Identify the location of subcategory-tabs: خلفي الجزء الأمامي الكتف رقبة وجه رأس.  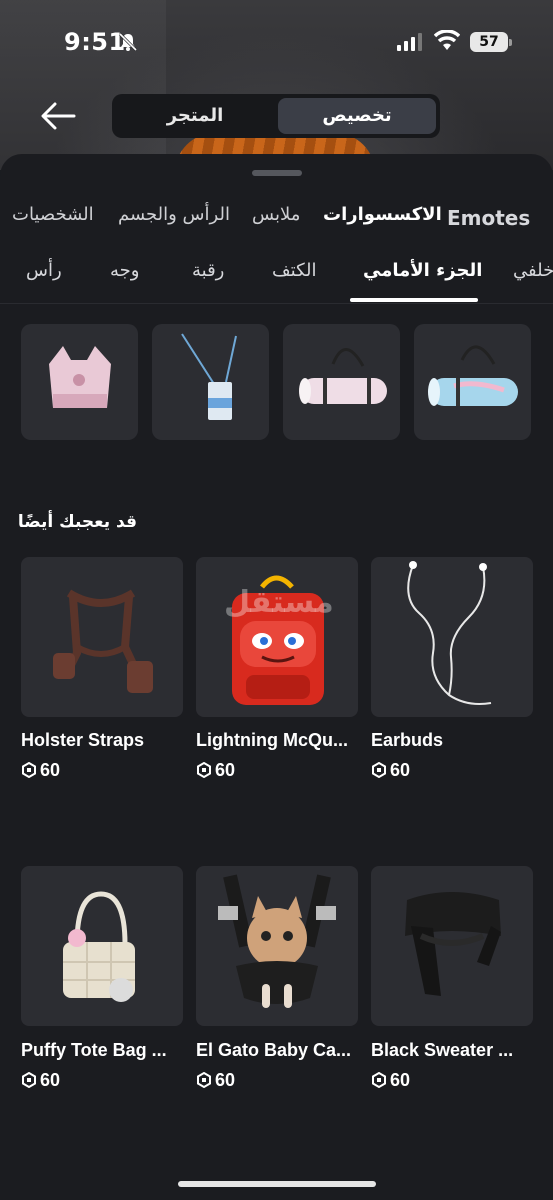
(276, 275).